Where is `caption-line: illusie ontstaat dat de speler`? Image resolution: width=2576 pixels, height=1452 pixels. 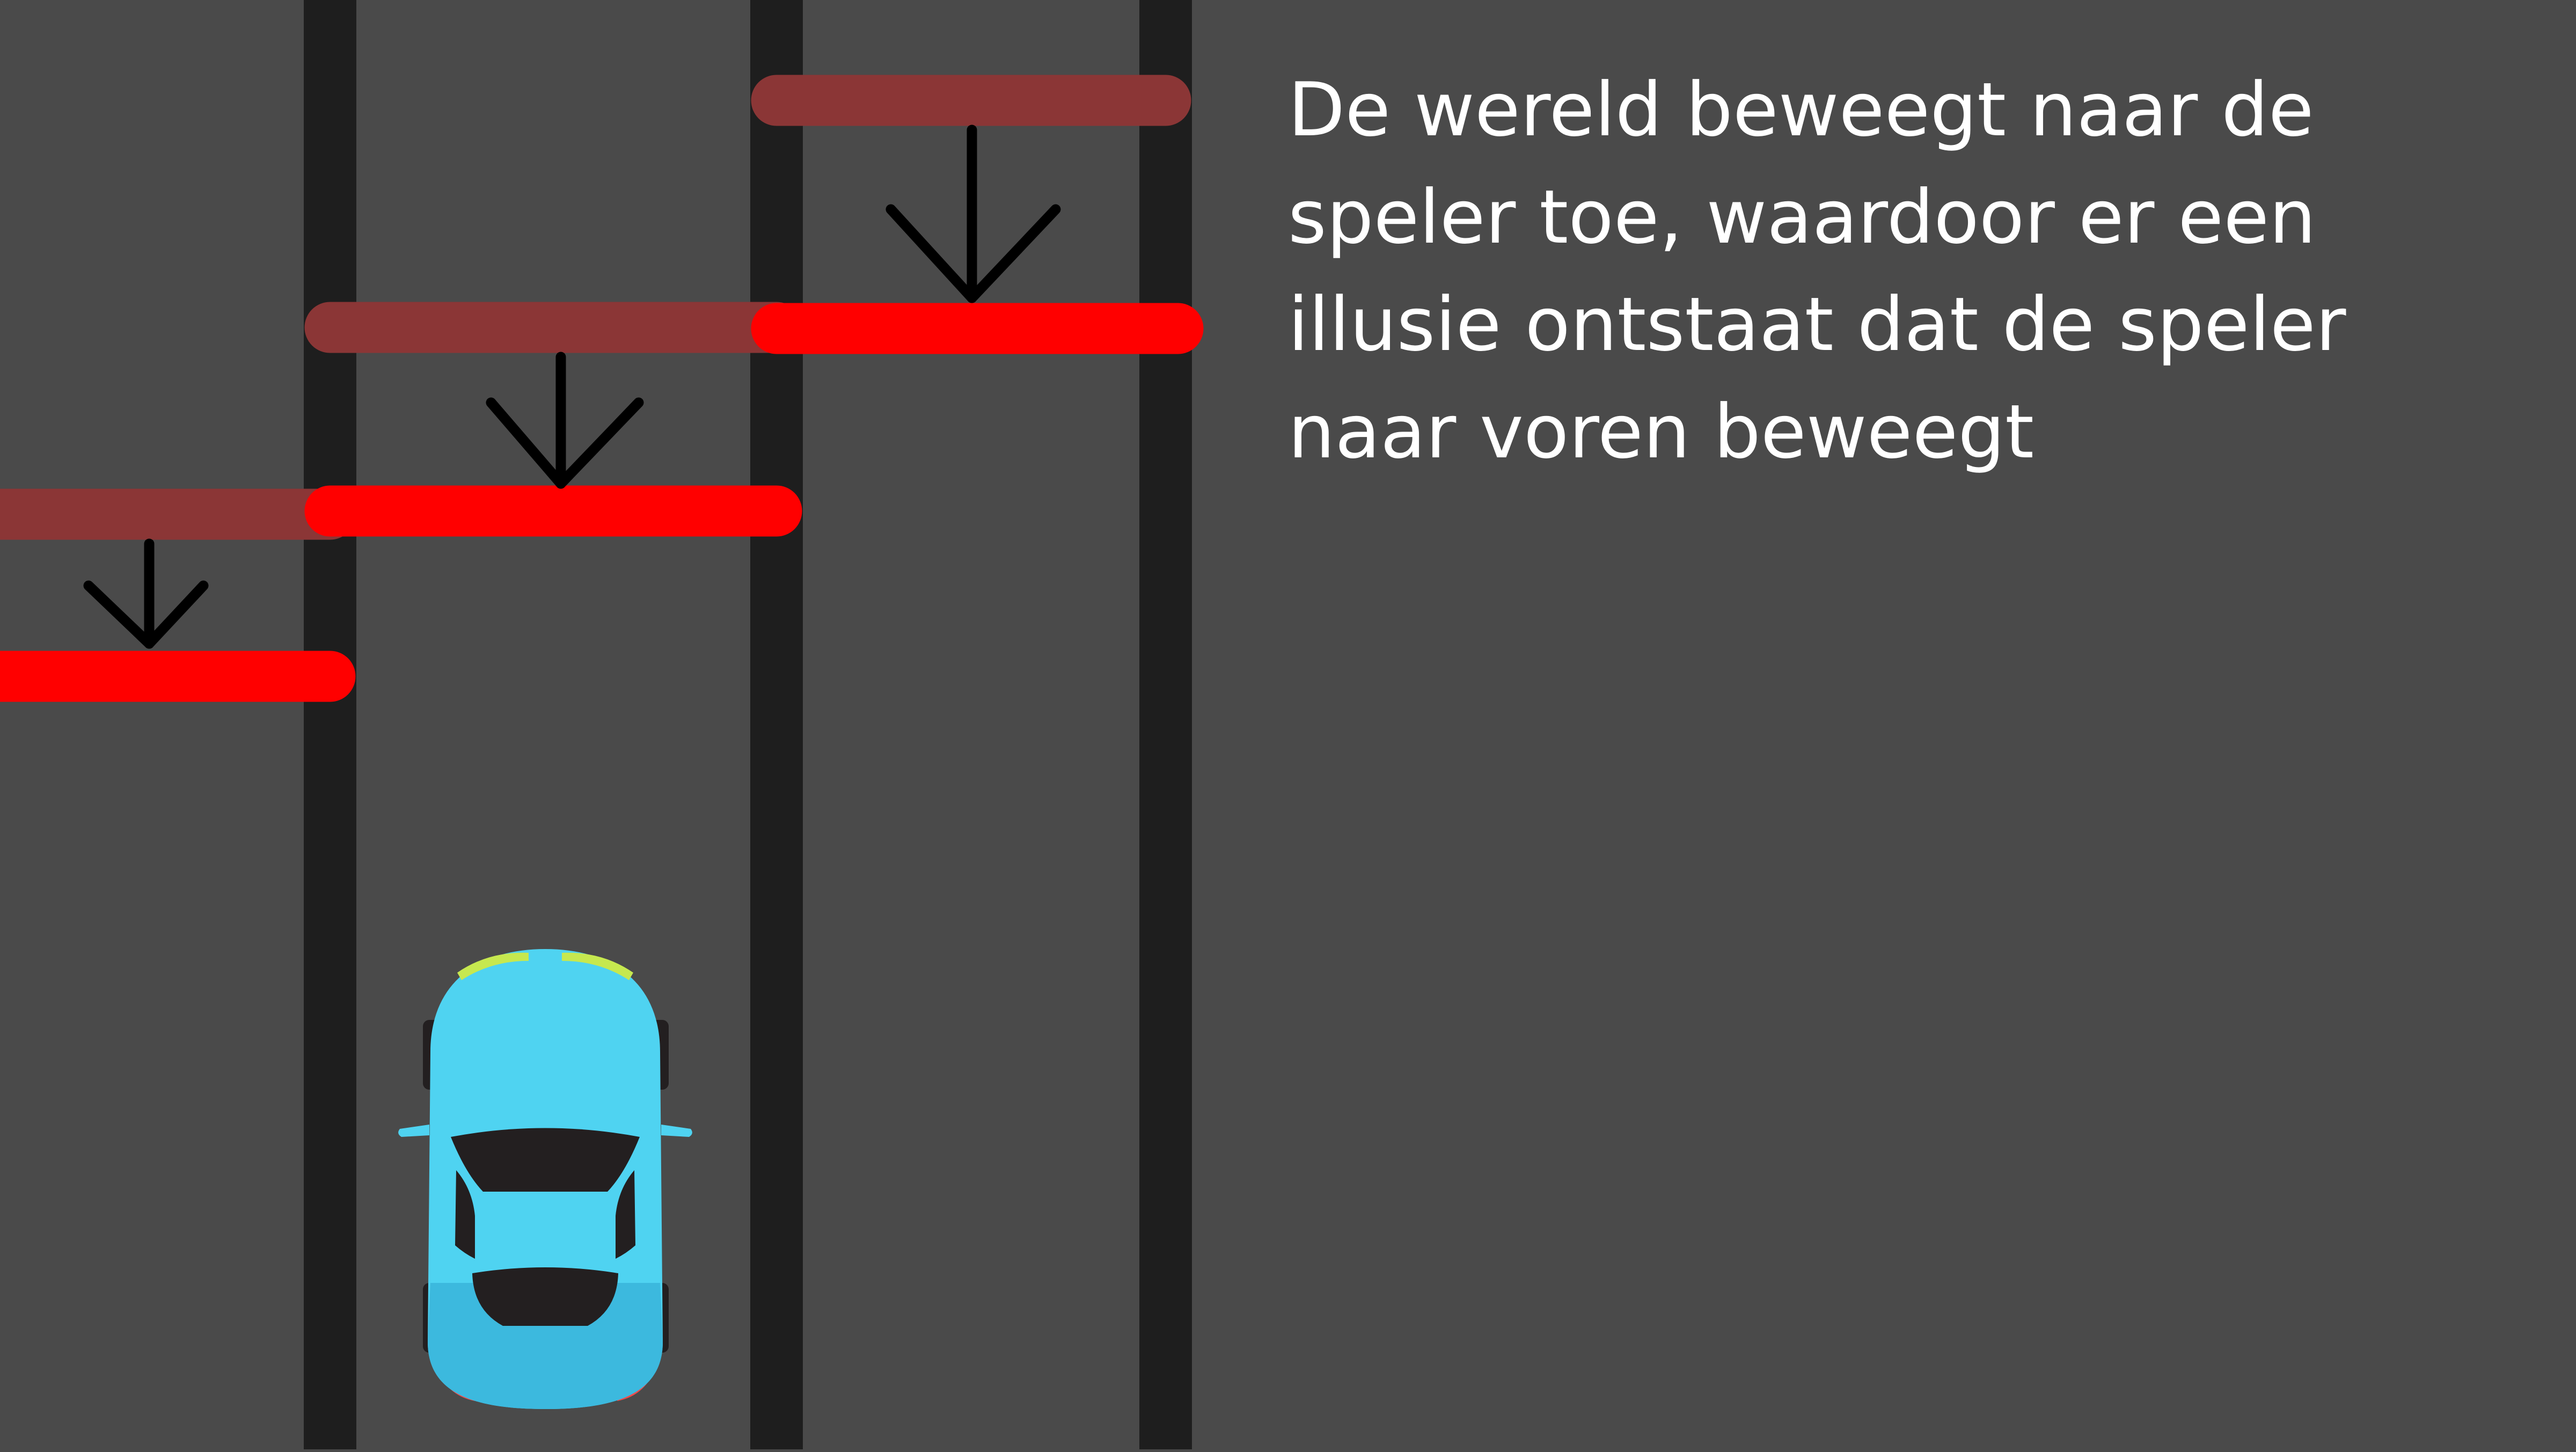 caption-line: illusie ontstaat dat de speler is located at coordinates (1817, 324).